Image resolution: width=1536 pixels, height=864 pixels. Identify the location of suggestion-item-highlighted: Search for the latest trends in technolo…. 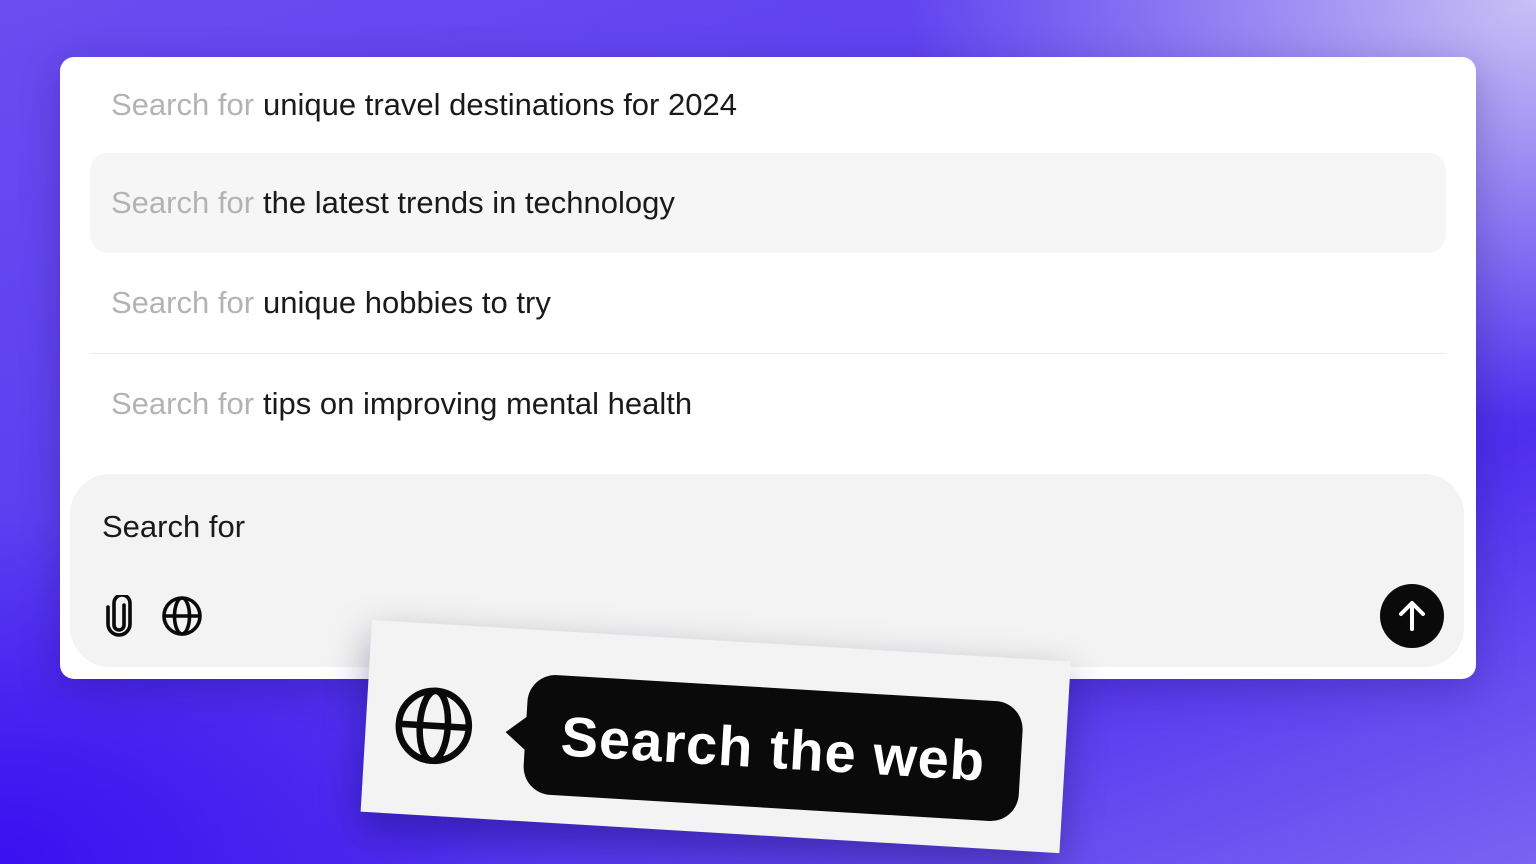
(768, 203).